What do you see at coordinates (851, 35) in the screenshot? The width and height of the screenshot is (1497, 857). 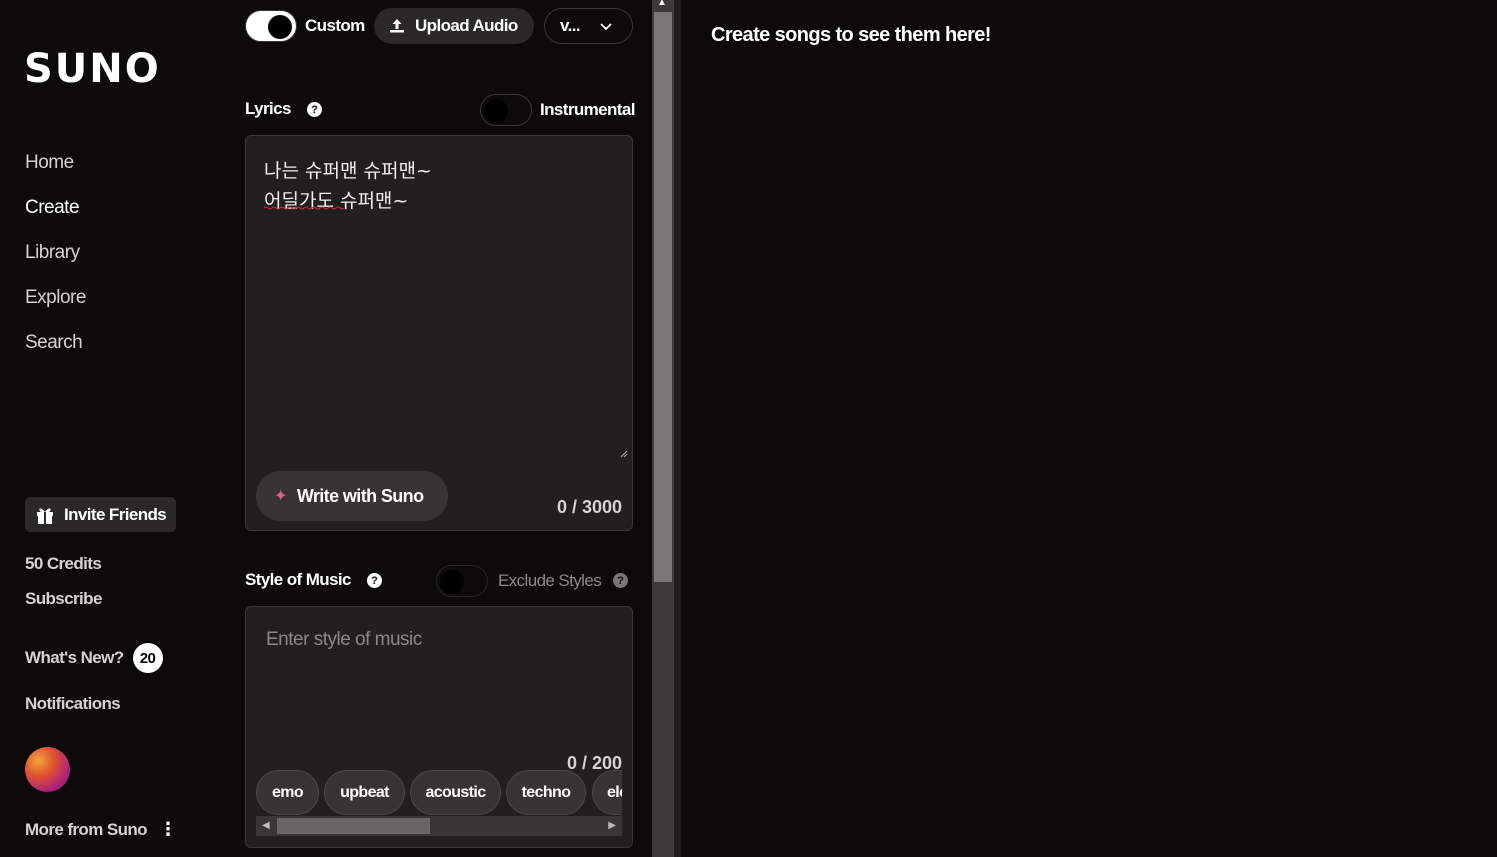 I see `empty-songs-message: Create songs to see them here!` at bounding box center [851, 35].